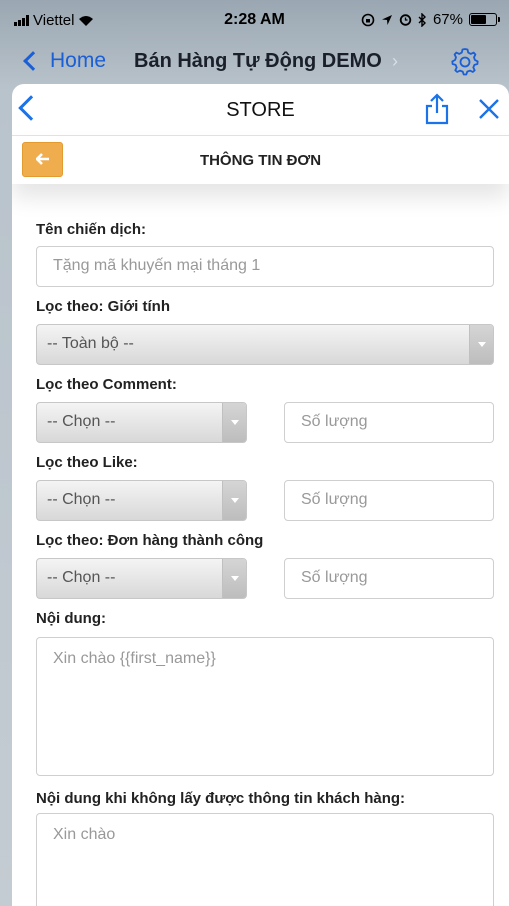 This screenshot has width=509, height=906. I want to click on app-header: Home Bán Hàng Tự Động DEMO ›, so click(254, 62).